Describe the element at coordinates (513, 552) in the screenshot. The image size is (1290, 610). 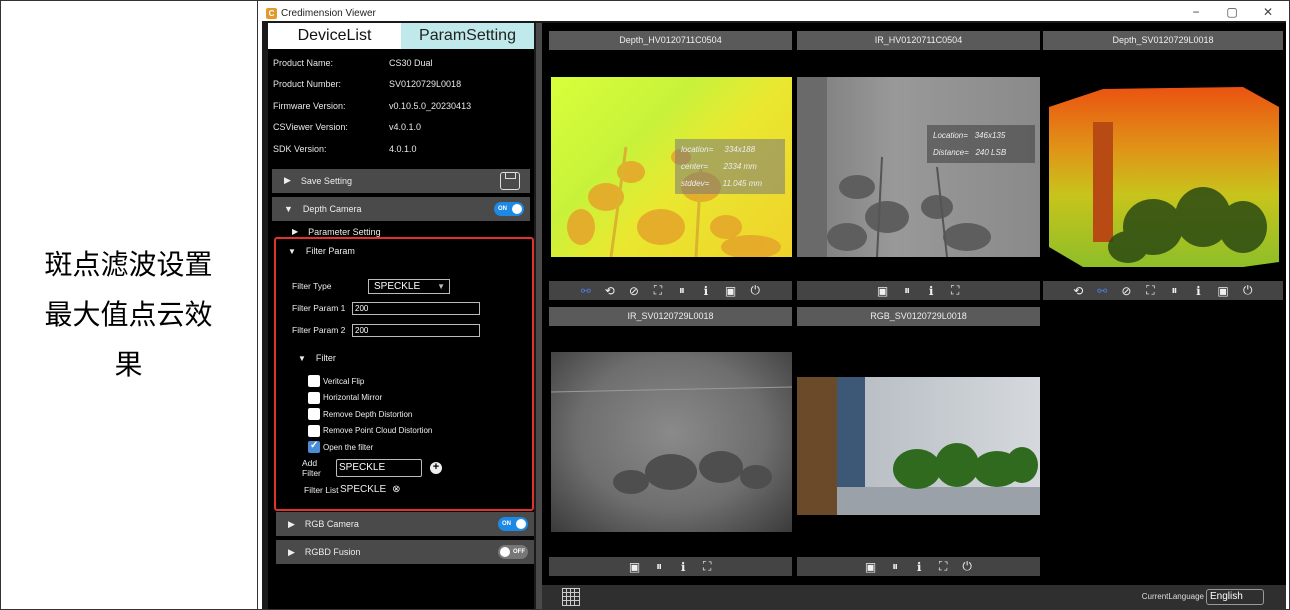
I see `rgbd-fusion-toggle: OFF` at that location.